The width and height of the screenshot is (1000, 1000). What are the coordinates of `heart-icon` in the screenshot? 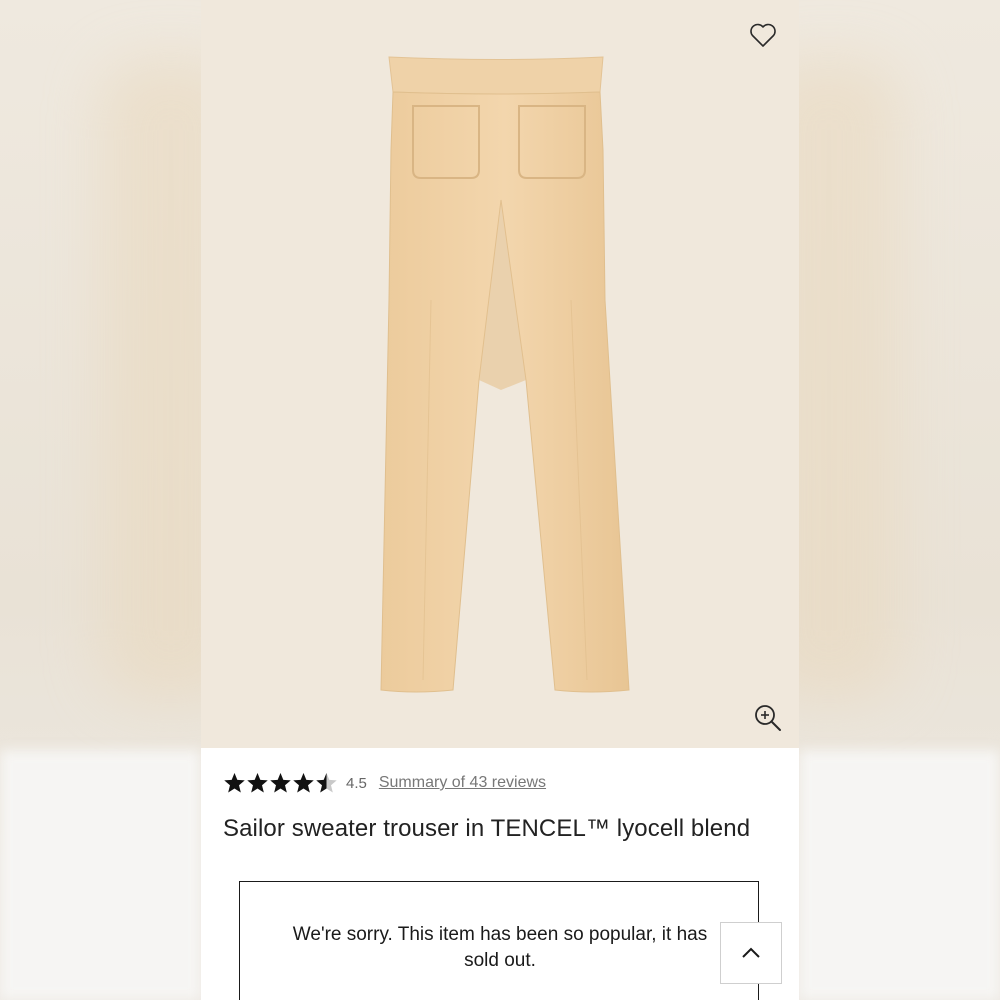 It's located at (763, 35).